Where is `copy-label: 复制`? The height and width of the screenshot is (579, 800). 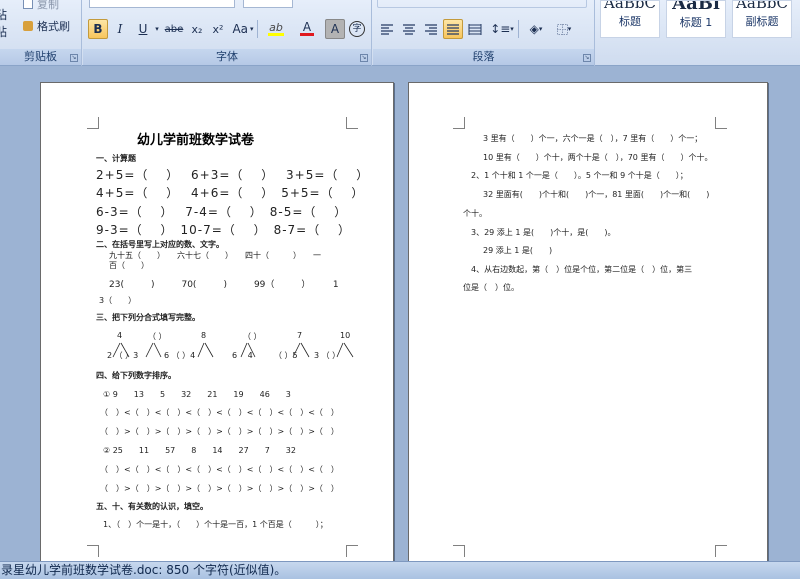 copy-label: 复制 is located at coordinates (48, 5).